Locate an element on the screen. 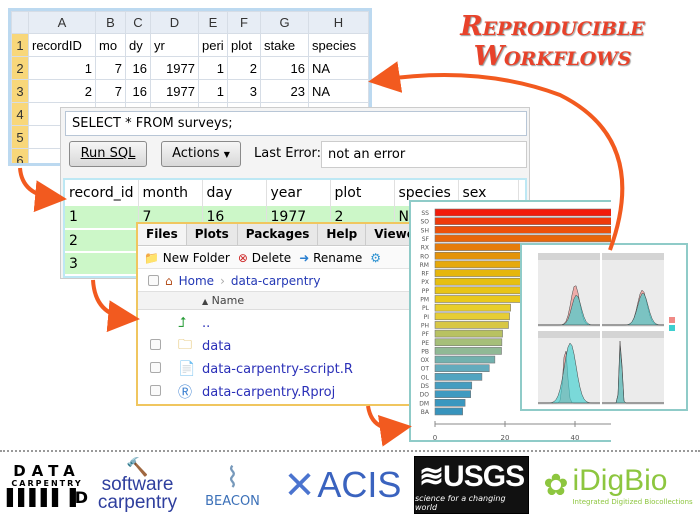 This screenshot has height=520, width=700. column-header: A is located at coordinates (62, 22).